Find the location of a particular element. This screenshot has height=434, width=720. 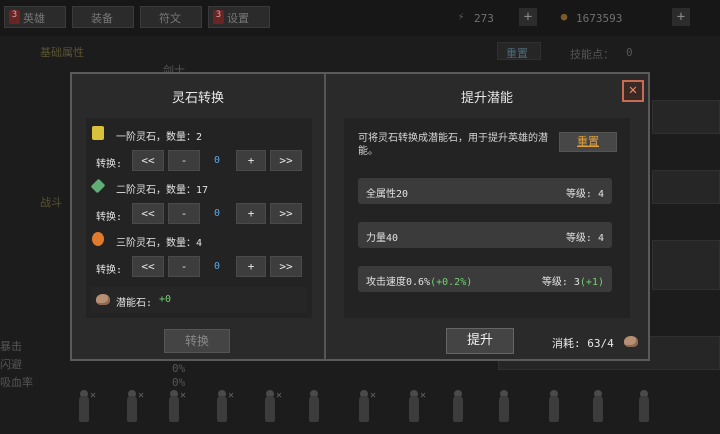

attribute-name: 全属性20 is located at coordinates (387, 194).